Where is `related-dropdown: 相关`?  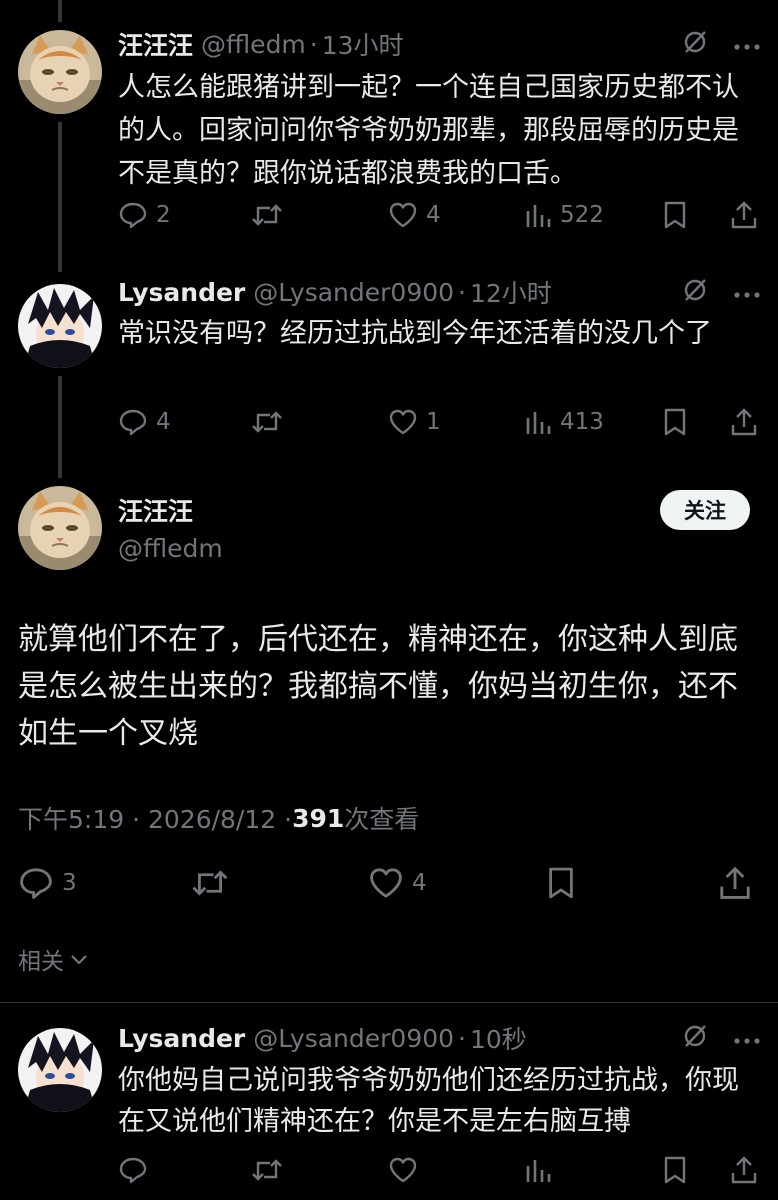
related-dropdown: 相关 is located at coordinates (53, 959).